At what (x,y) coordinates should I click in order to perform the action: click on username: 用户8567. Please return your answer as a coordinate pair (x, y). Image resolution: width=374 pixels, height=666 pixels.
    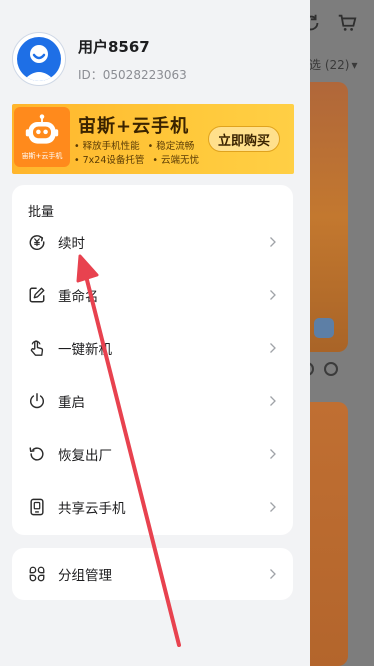
    Looking at the image, I should click on (114, 46).